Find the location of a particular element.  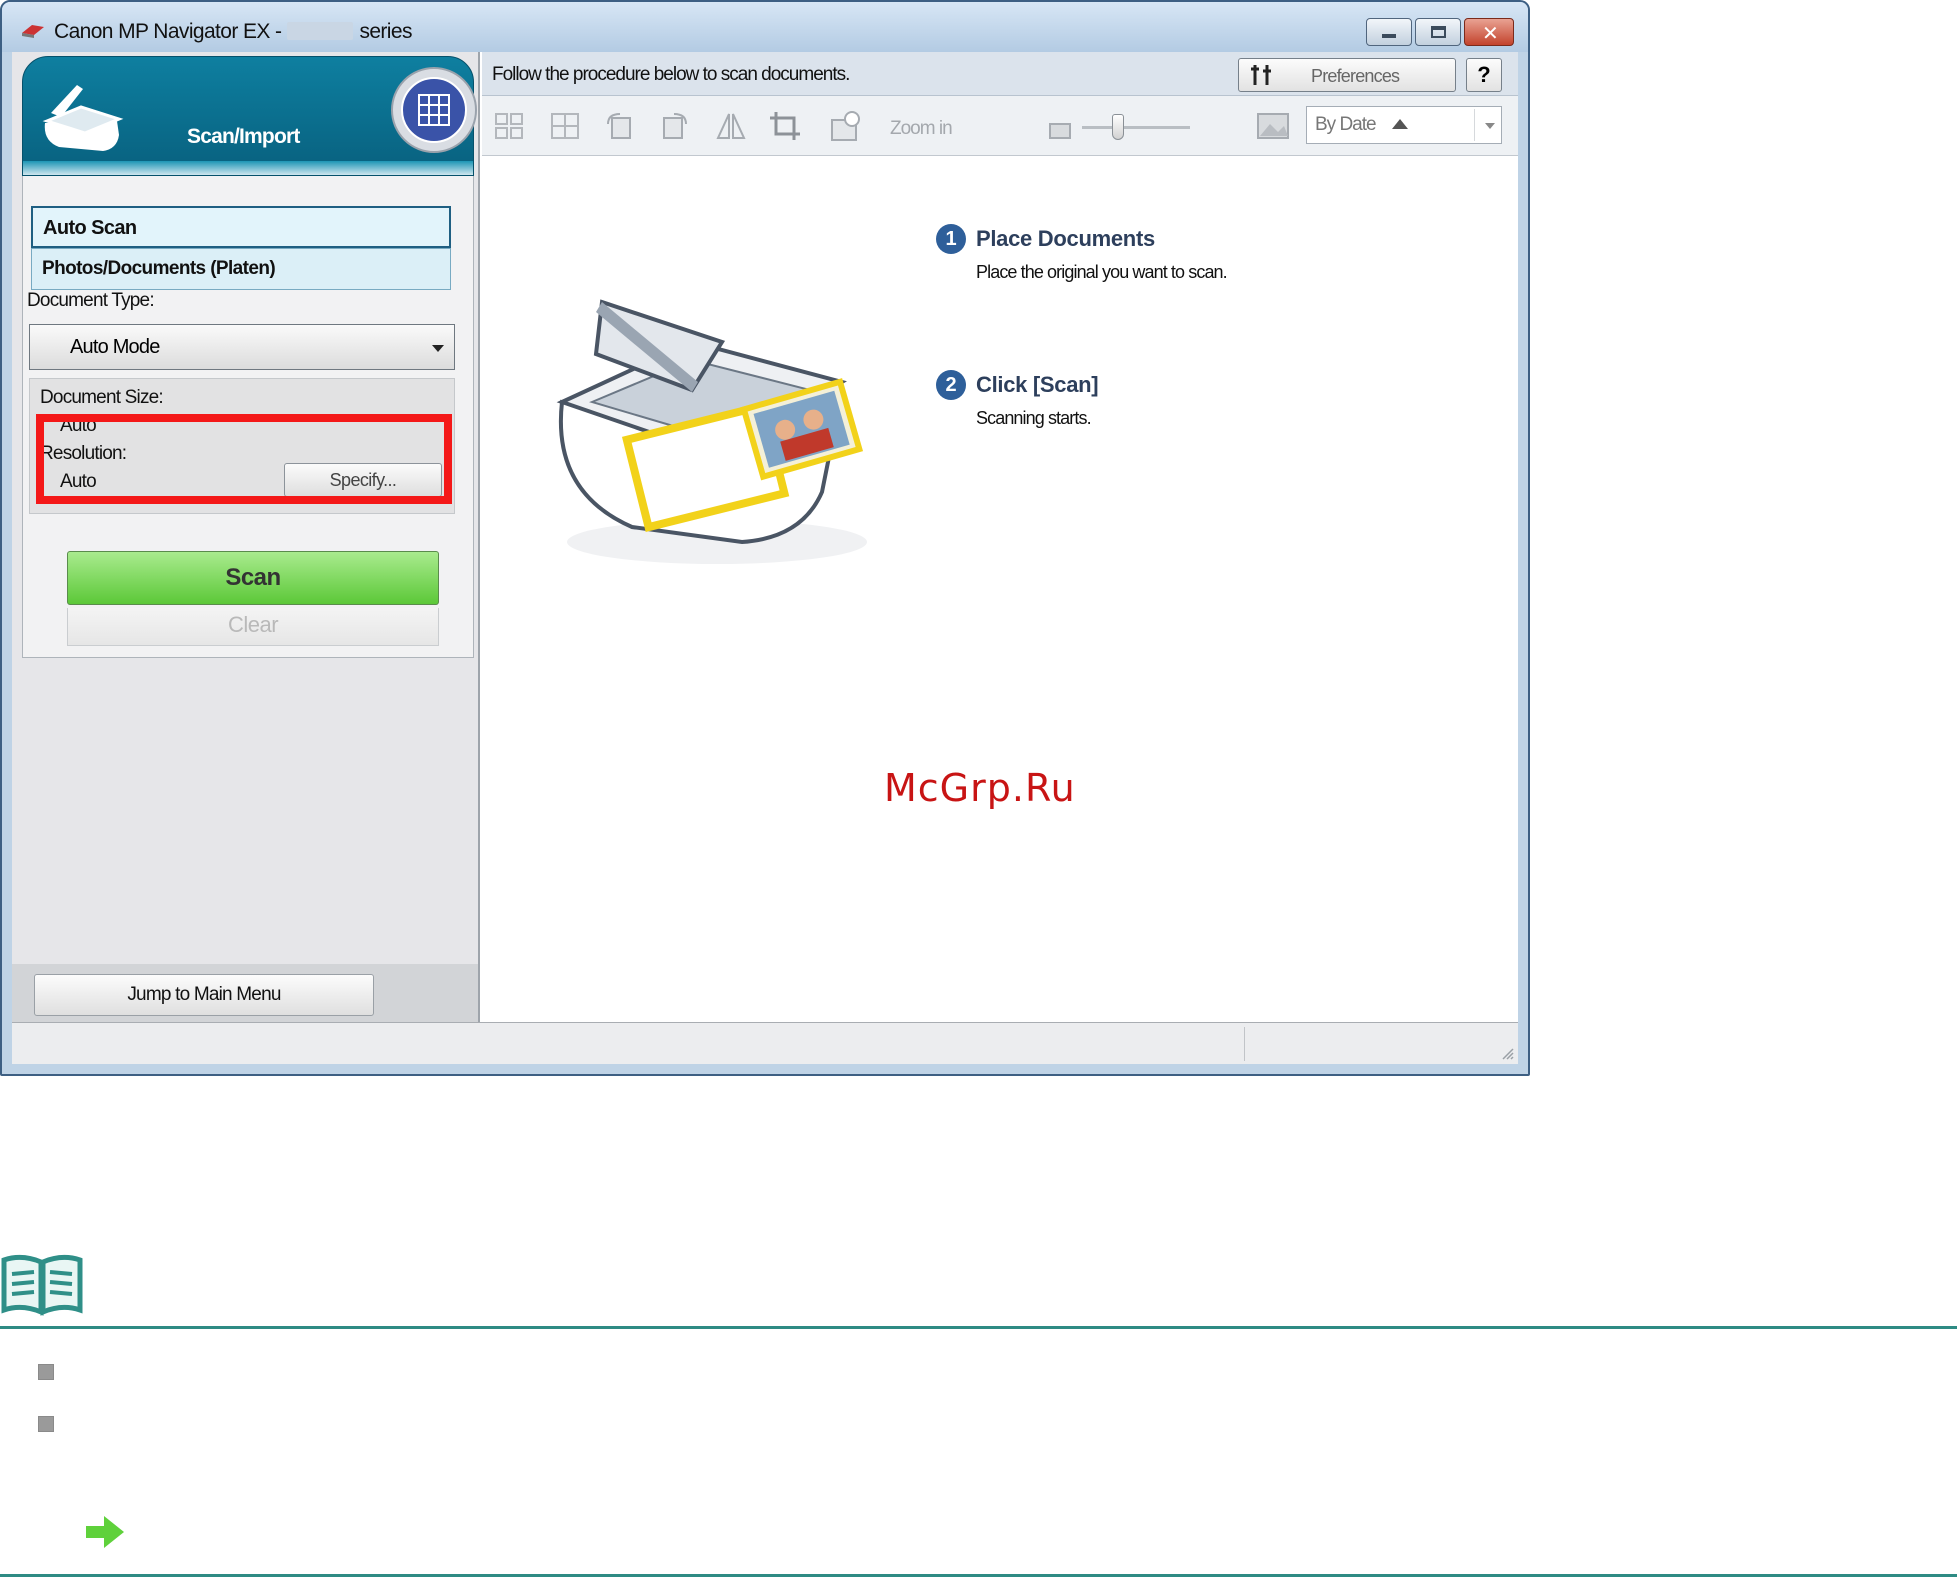

close-icon: ✕ is located at coordinates (1490, 33).